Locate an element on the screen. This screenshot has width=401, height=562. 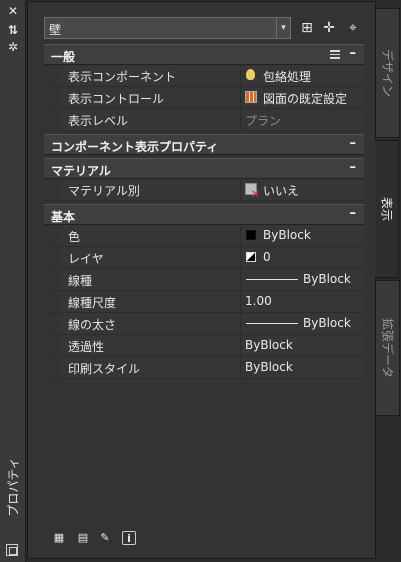
category-header: 基本 – is located at coordinates (204, 214).